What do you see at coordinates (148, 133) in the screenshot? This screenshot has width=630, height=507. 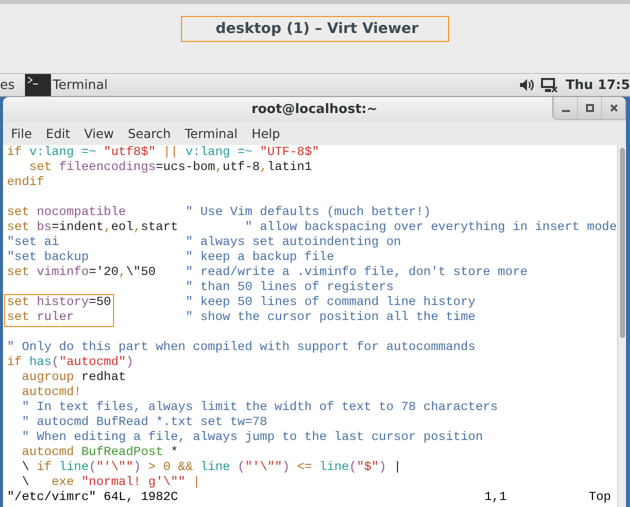 I see `menu-item: Search` at bounding box center [148, 133].